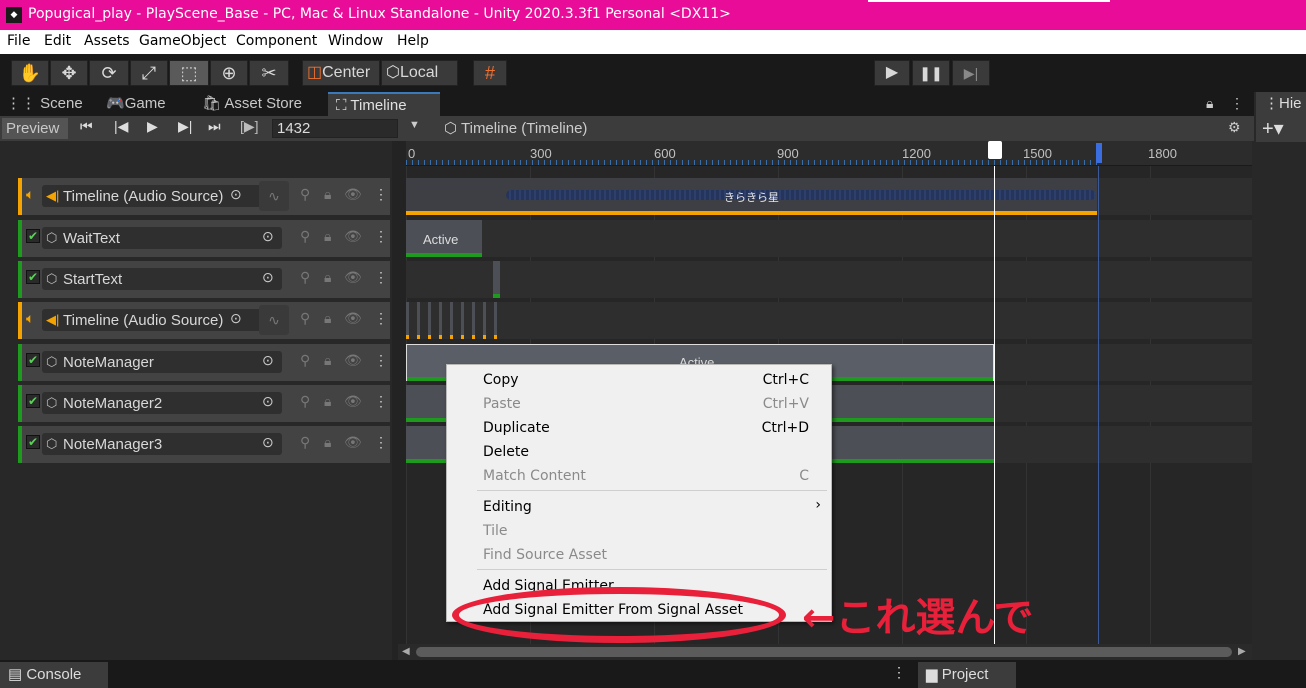 Image resolution: width=1306 pixels, height=688 pixels. What do you see at coordinates (51, 104) in the screenshot?
I see `tab-scene: ⋮⋮ Scene` at bounding box center [51, 104].